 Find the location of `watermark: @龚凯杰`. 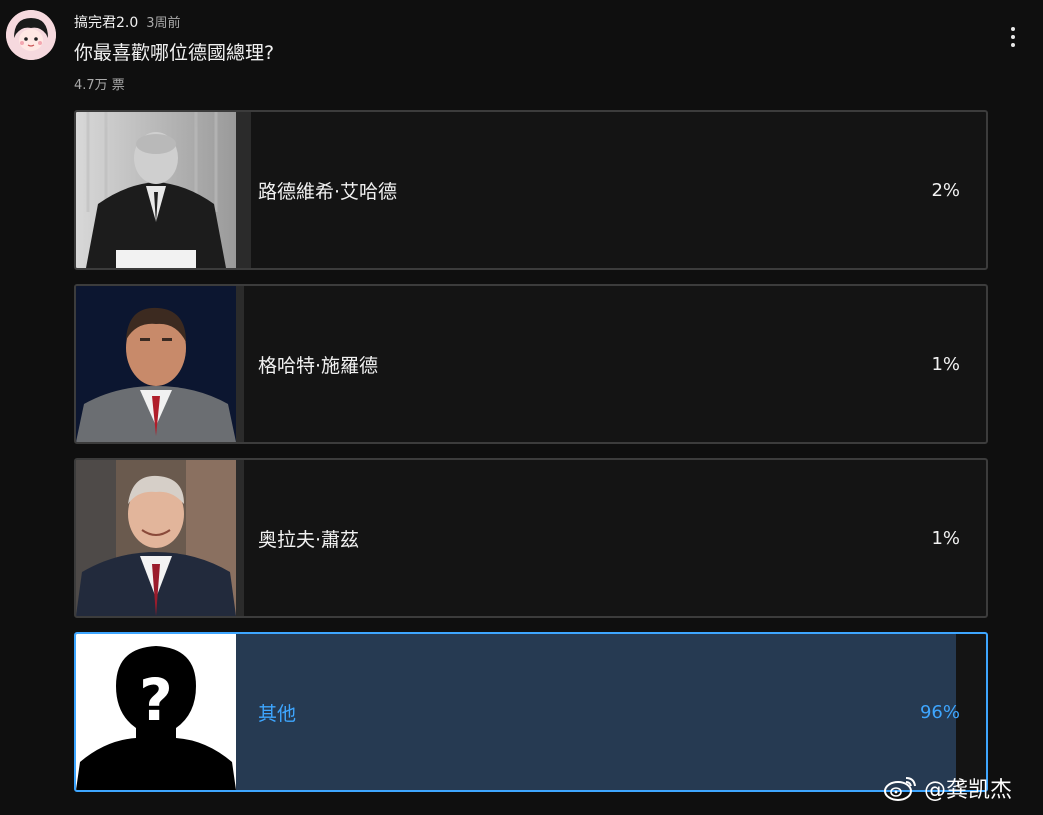

watermark: @龚凯杰 is located at coordinates (948, 788).